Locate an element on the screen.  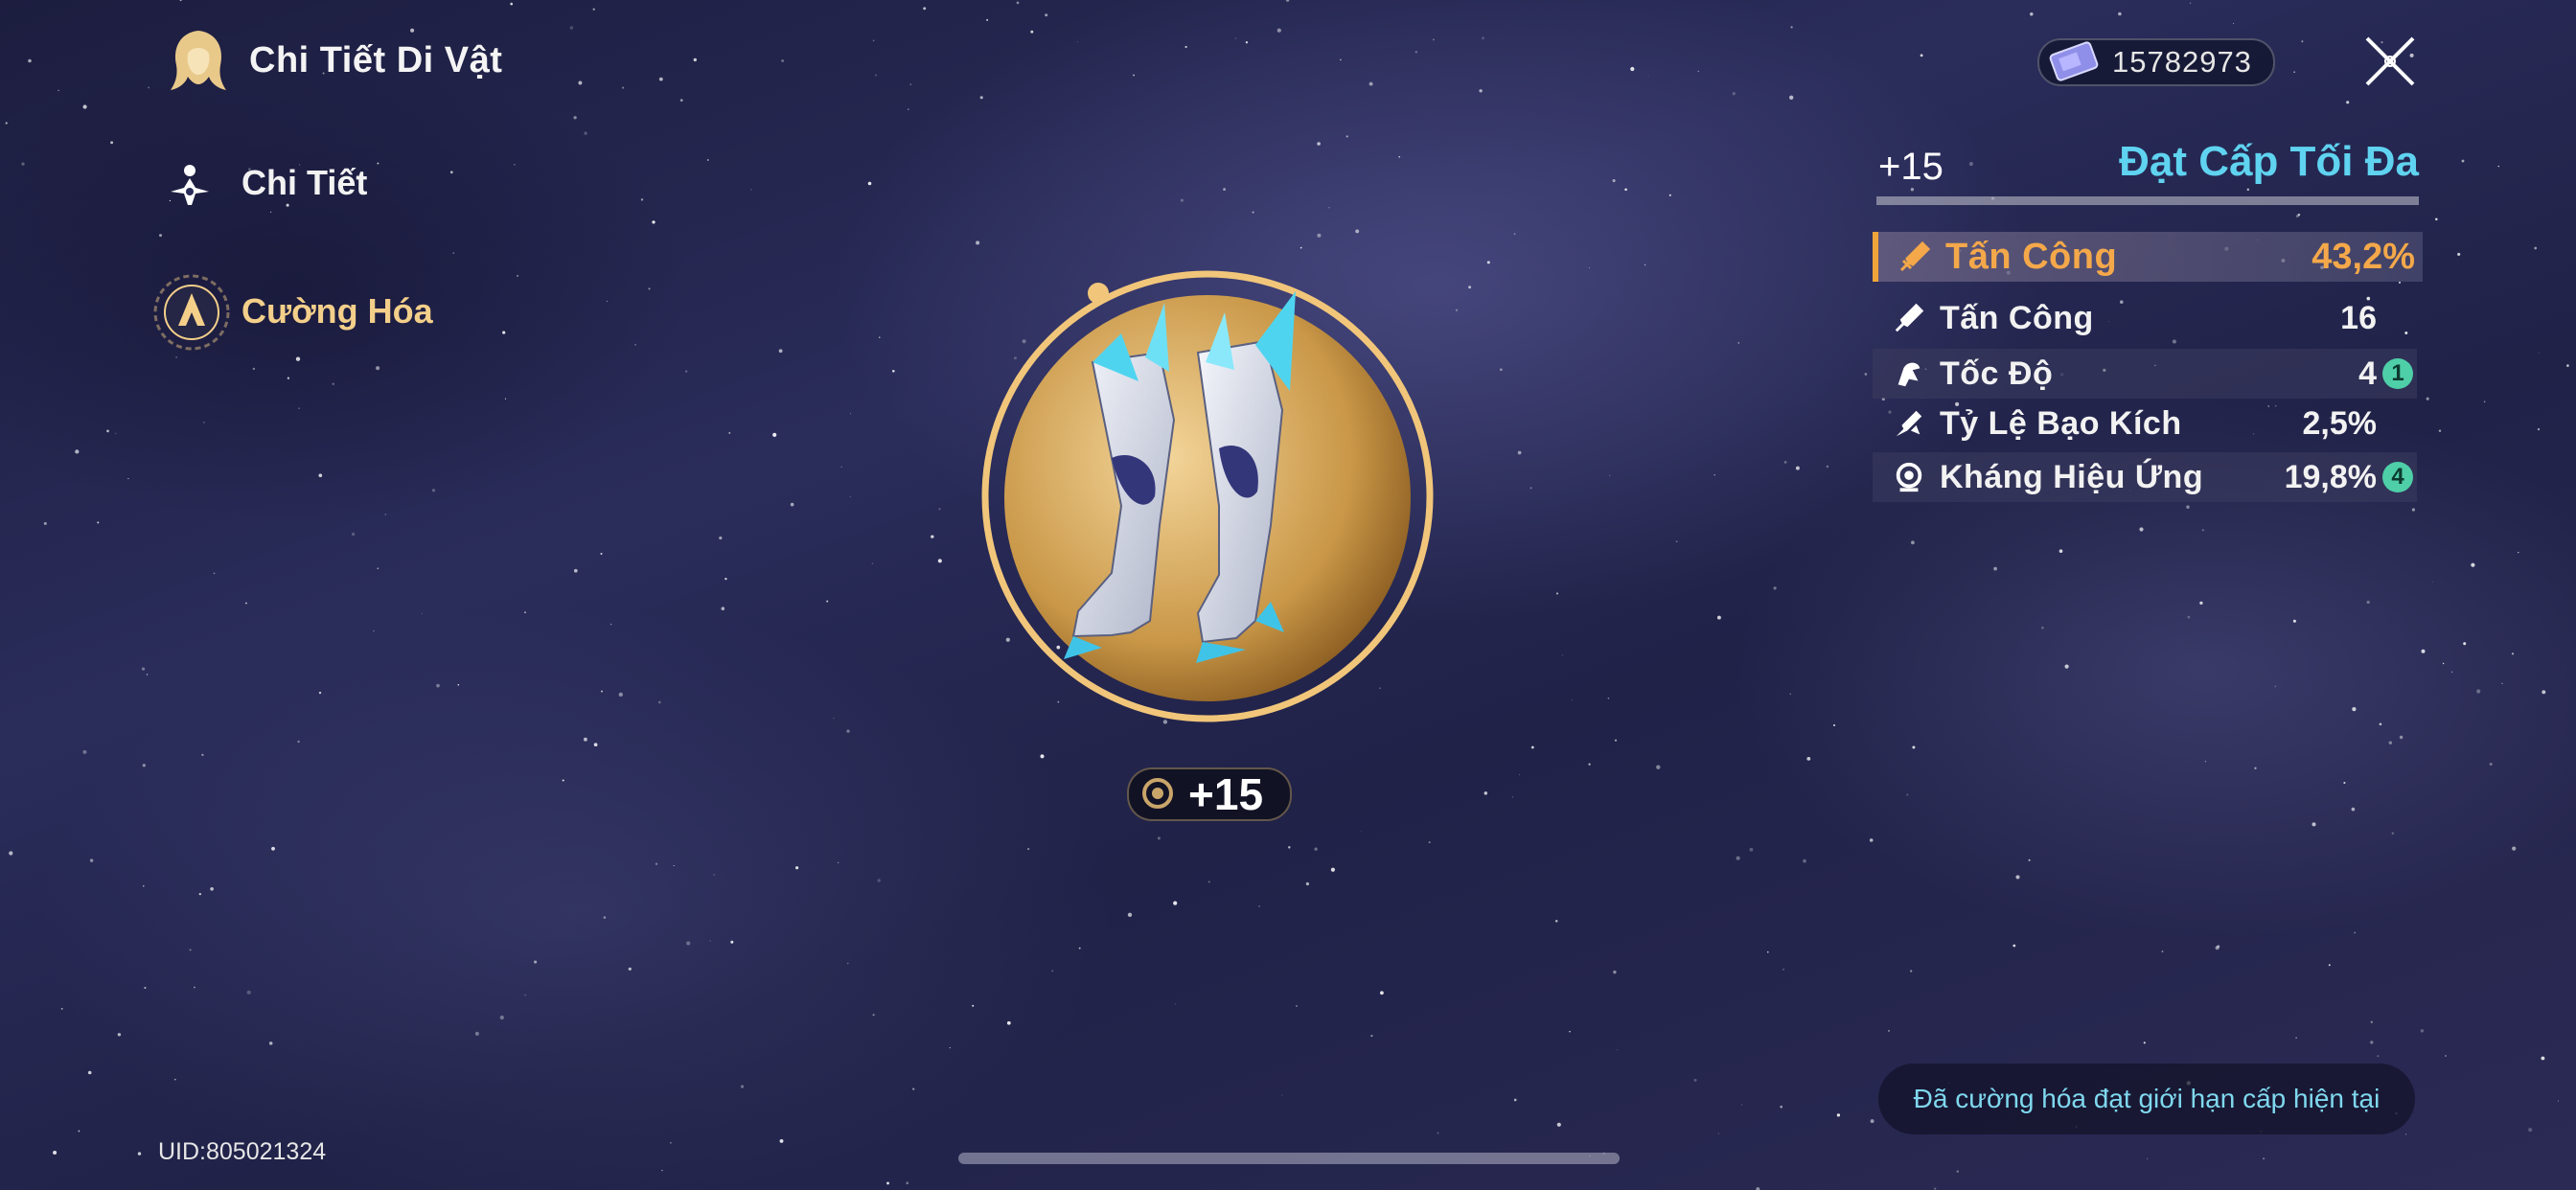
currency-display: 15782973 is located at coordinates (2156, 62).